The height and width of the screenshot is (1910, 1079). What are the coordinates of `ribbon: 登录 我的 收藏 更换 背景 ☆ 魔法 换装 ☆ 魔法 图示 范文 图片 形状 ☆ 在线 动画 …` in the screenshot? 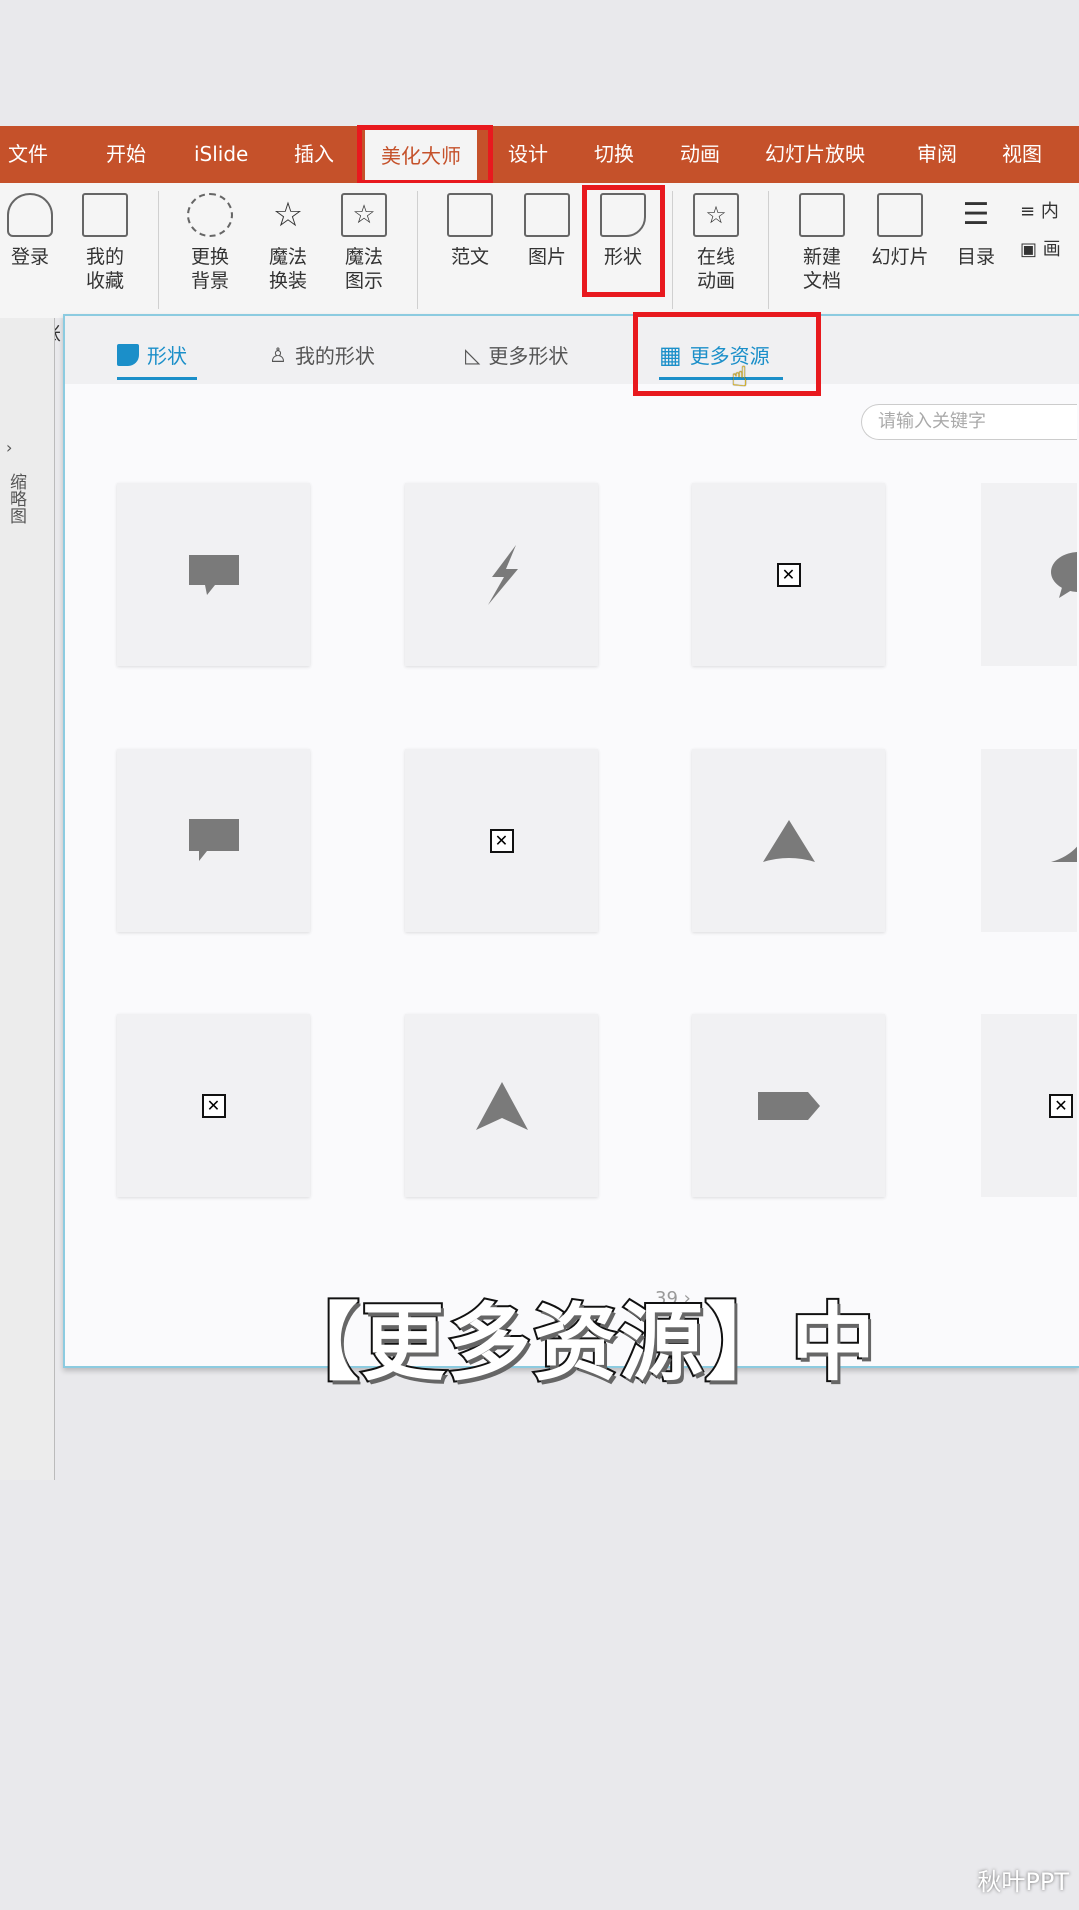 It's located at (539, 264).